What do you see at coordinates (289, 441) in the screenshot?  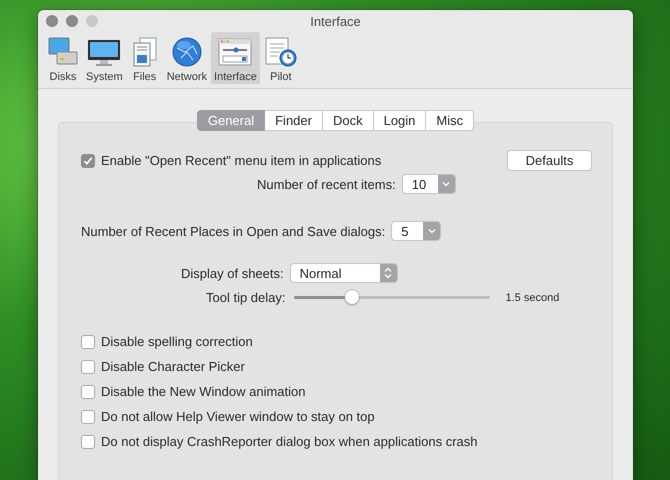 I see `checkbox-label: Do not display CrashReporter dialog box when applications crash` at bounding box center [289, 441].